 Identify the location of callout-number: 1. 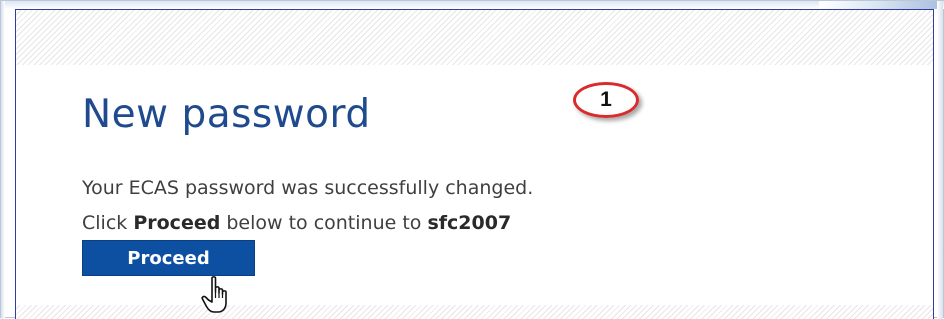
(606, 99).